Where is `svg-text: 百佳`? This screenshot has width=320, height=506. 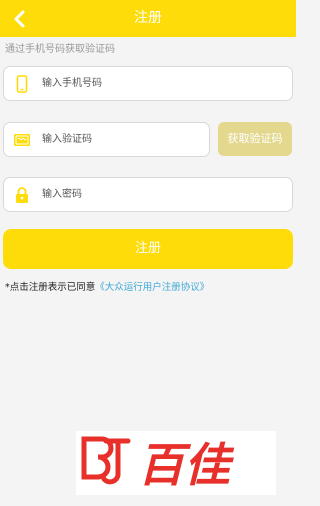
svg-text: 百佳 is located at coordinates (186, 465).